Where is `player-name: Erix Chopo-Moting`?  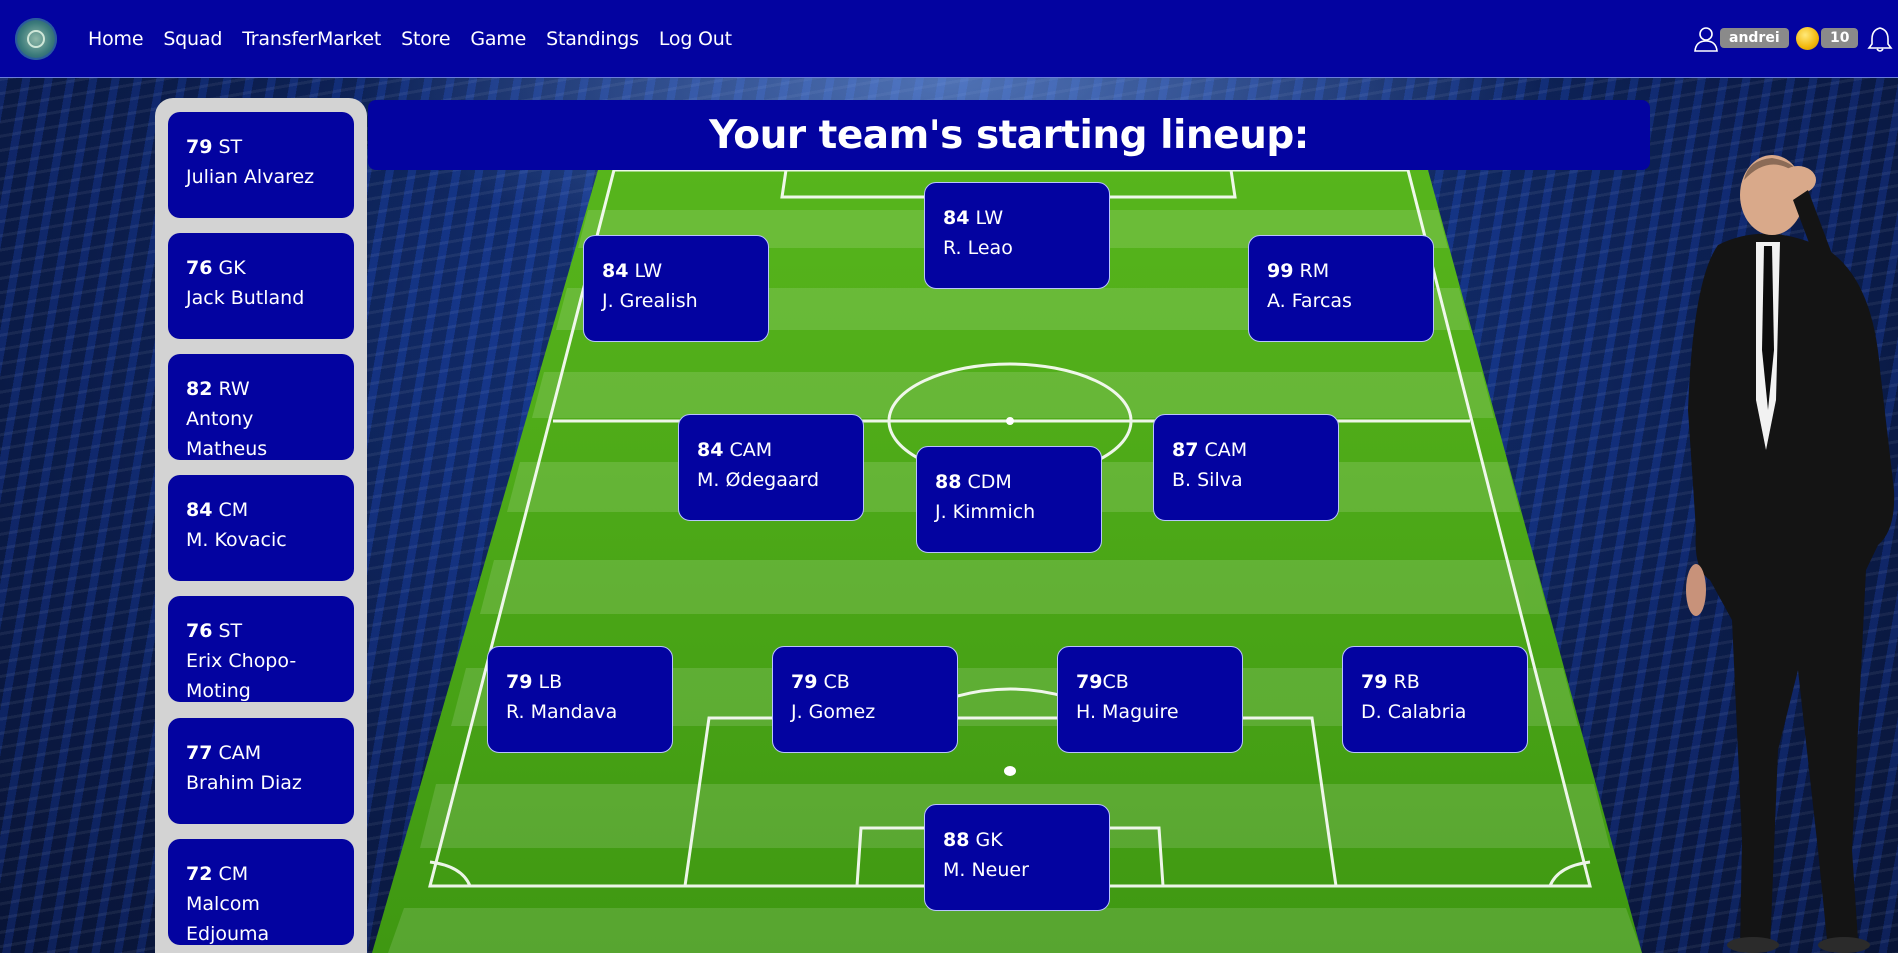
player-name: Erix Chopo-Moting is located at coordinates (241, 676).